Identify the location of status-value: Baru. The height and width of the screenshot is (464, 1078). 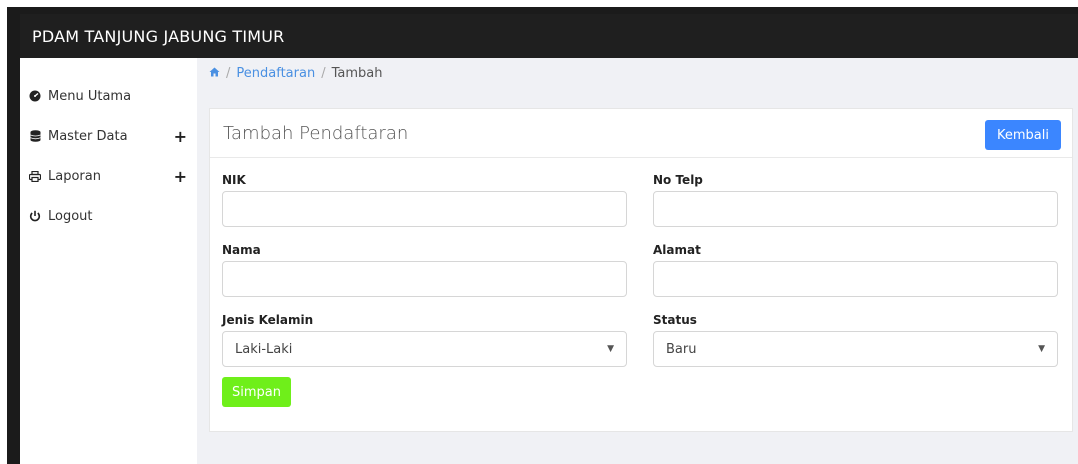
(681, 349).